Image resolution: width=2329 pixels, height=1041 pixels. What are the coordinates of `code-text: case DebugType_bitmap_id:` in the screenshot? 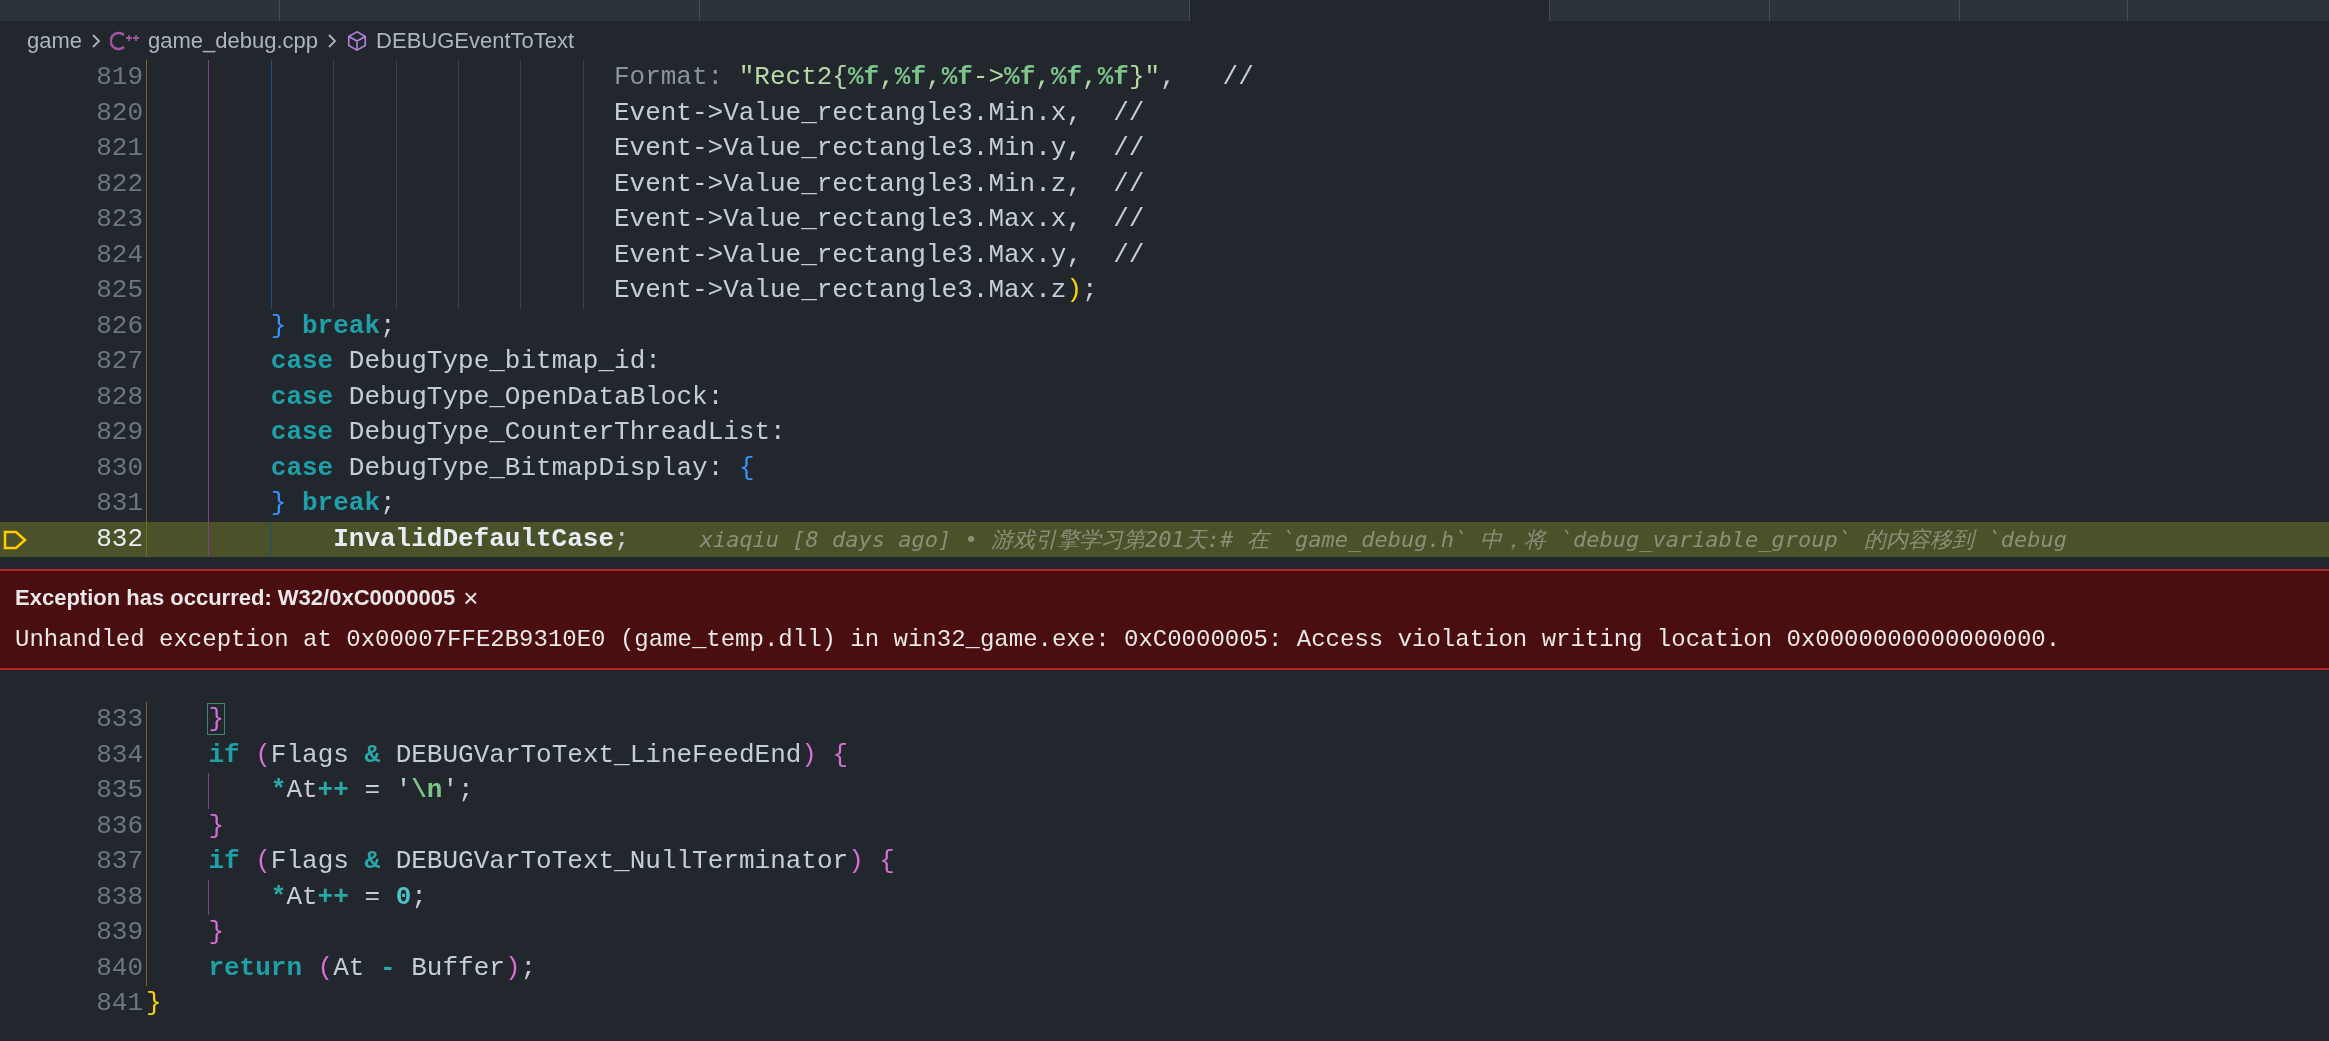 It's located at (465, 361).